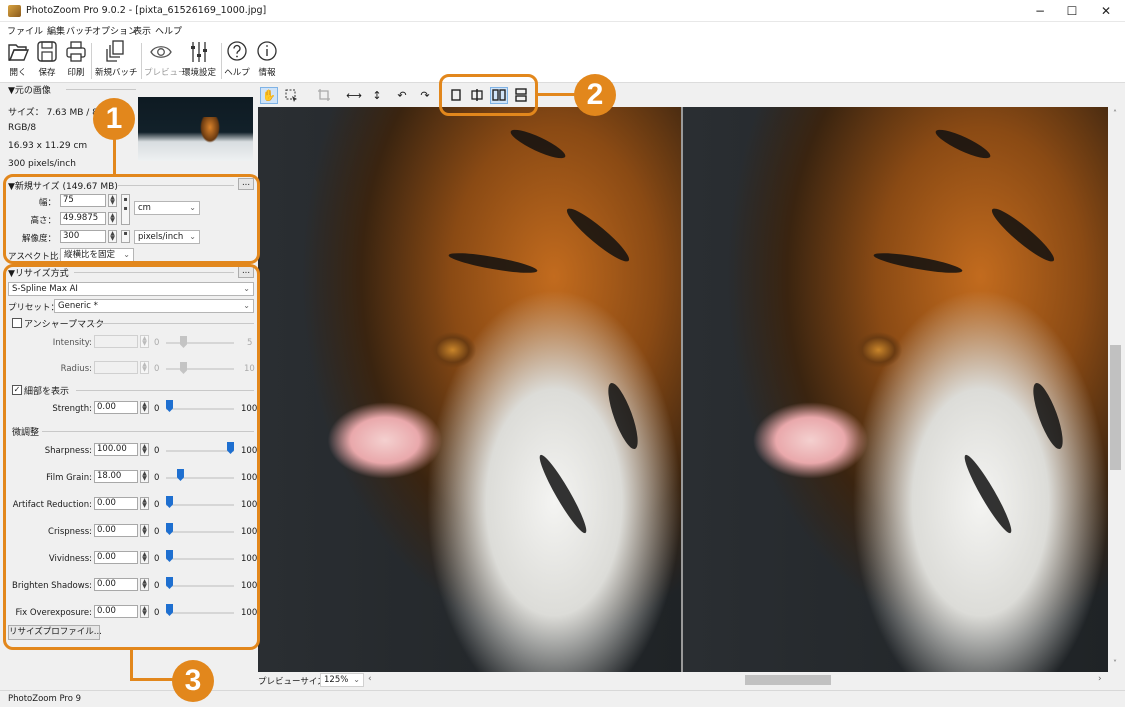 This screenshot has width=1125, height=707. Describe the element at coordinates (42, 164) in the screenshot. I see `original-res-text: 300 pixels/inch` at that location.